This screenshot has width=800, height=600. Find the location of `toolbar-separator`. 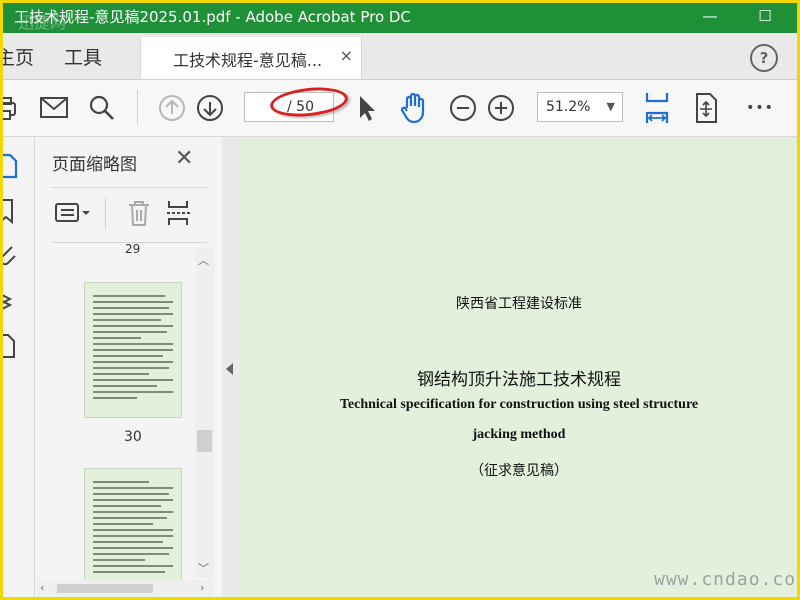

toolbar-separator is located at coordinates (137, 107).